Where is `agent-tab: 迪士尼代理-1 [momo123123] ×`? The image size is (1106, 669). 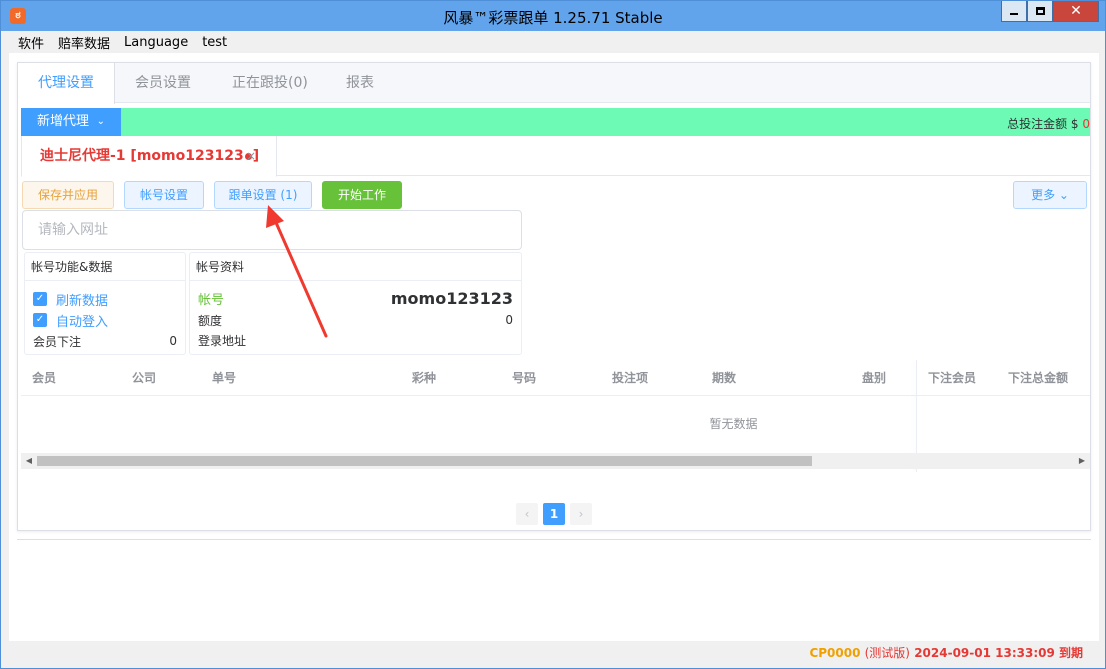 agent-tab: 迪士尼代理-1 [momo123123] × is located at coordinates (149, 156).